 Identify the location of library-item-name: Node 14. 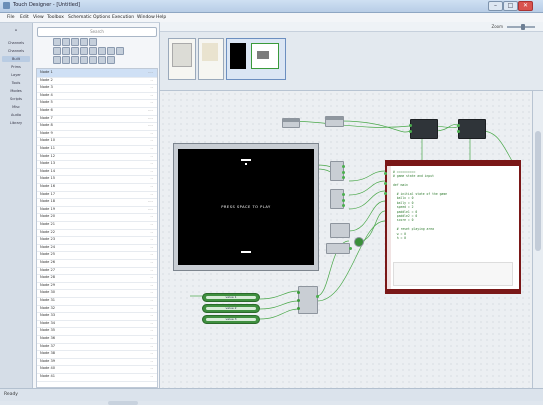
(48, 170).